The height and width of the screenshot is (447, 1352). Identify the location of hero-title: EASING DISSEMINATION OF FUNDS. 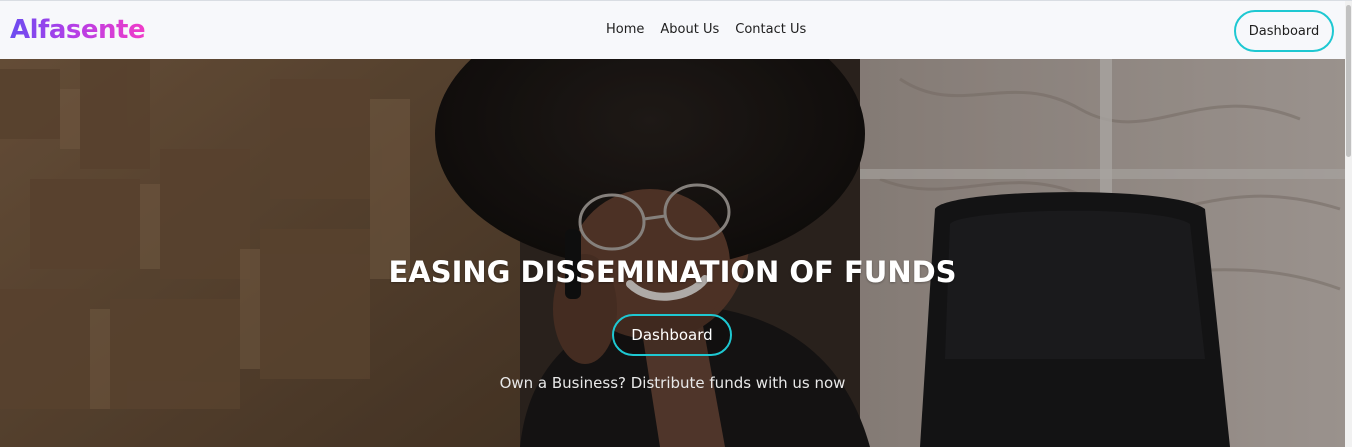
(672, 272).